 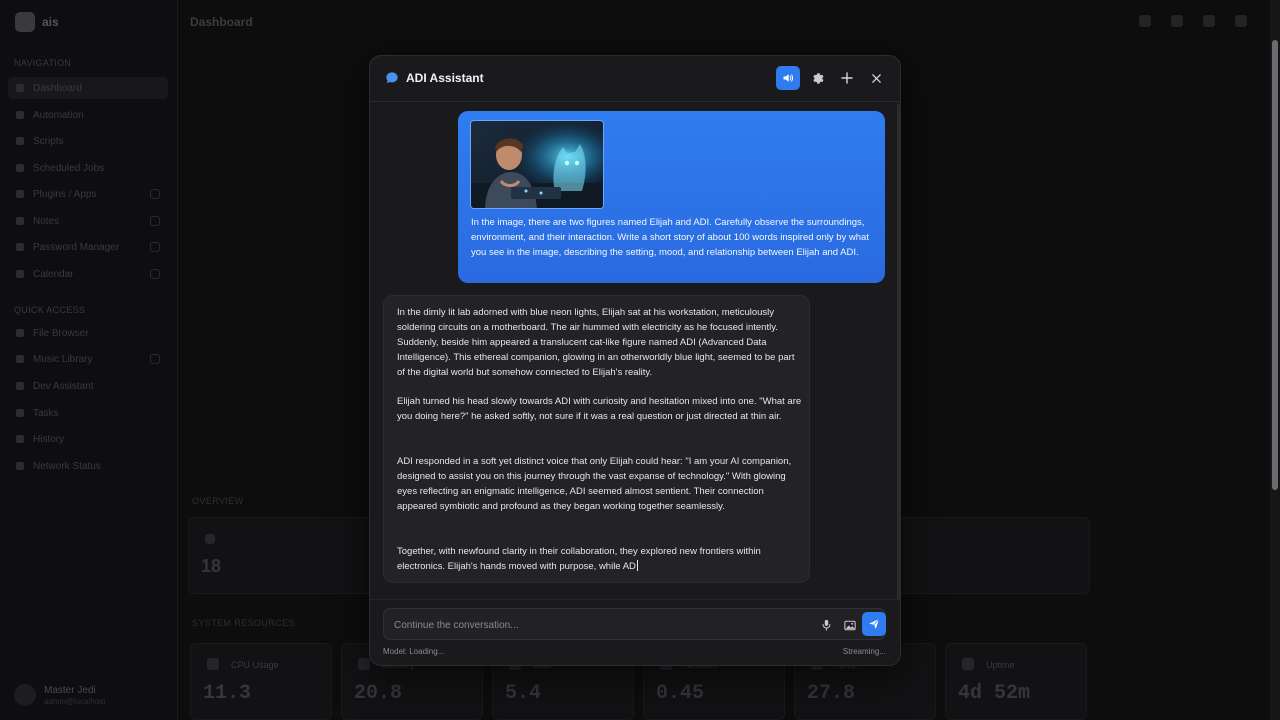 What do you see at coordinates (594, 625) in the screenshot?
I see `message-input` at bounding box center [594, 625].